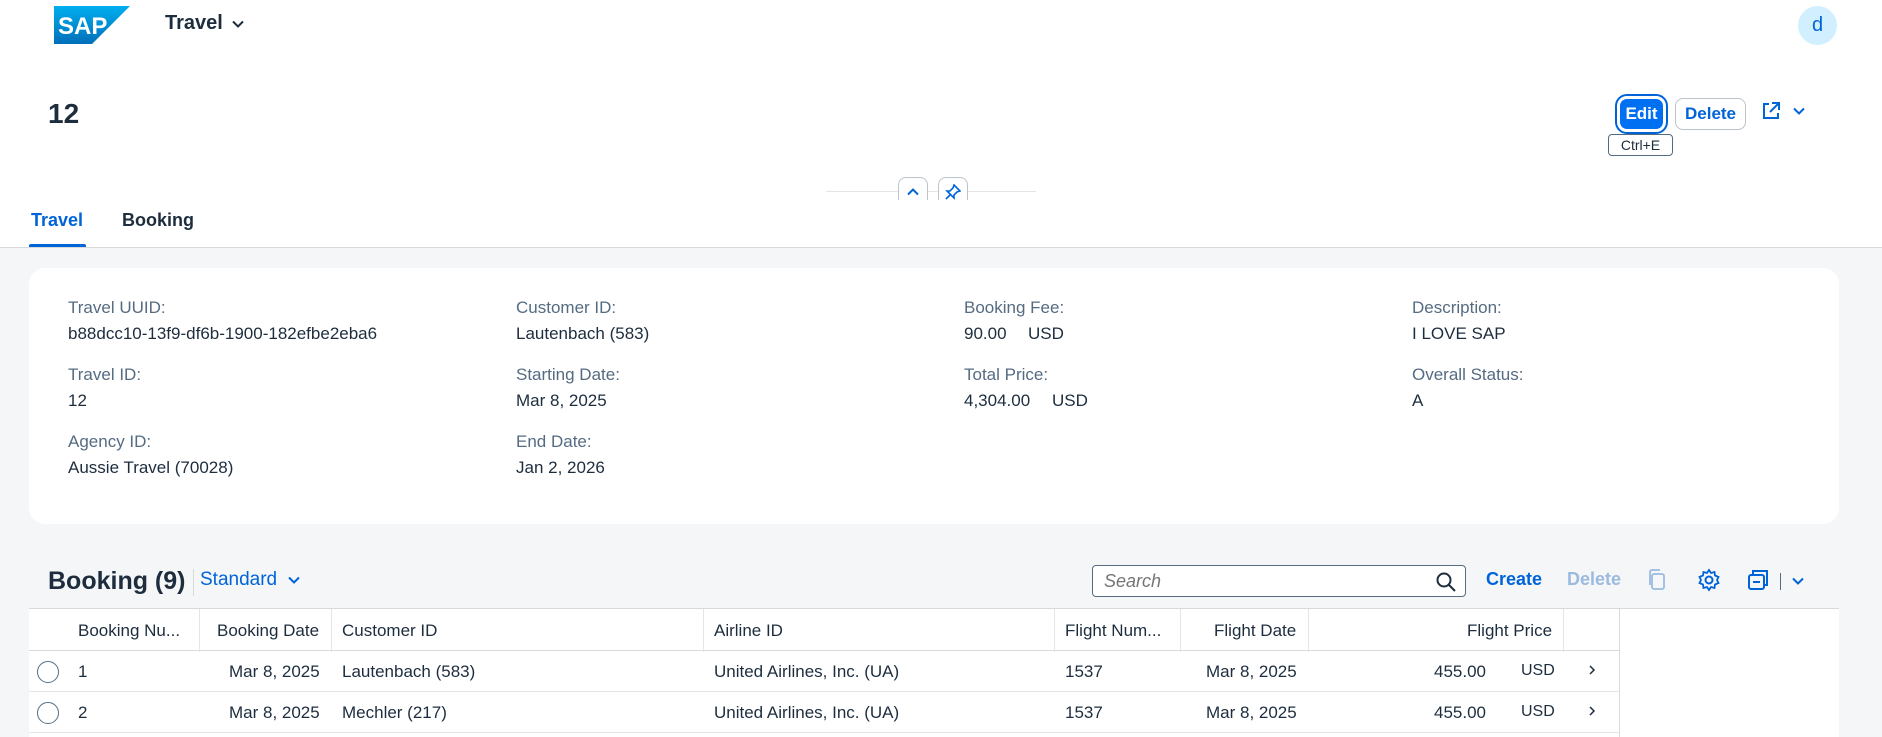 The image size is (1882, 737). I want to click on toolbar-separator, so click(1780, 581).